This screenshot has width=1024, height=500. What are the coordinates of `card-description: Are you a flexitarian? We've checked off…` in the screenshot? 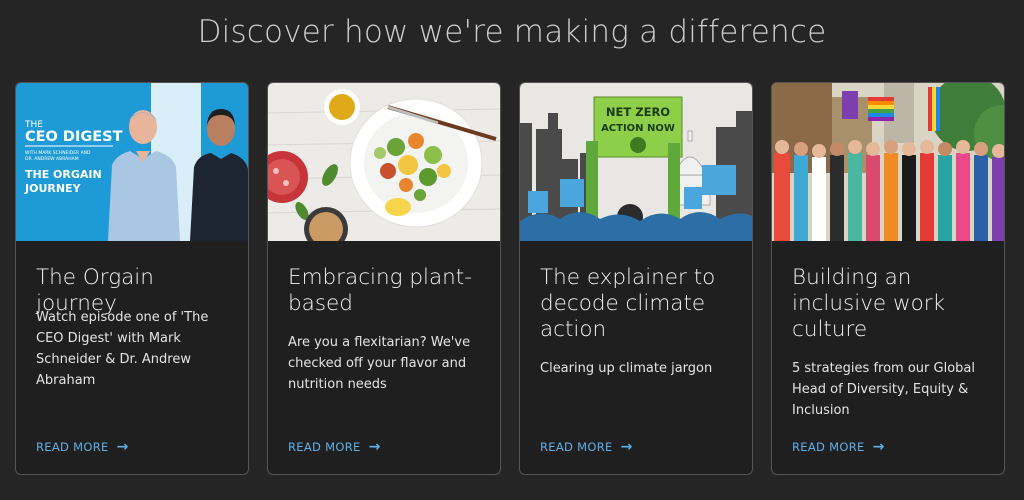 It's located at (379, 363).